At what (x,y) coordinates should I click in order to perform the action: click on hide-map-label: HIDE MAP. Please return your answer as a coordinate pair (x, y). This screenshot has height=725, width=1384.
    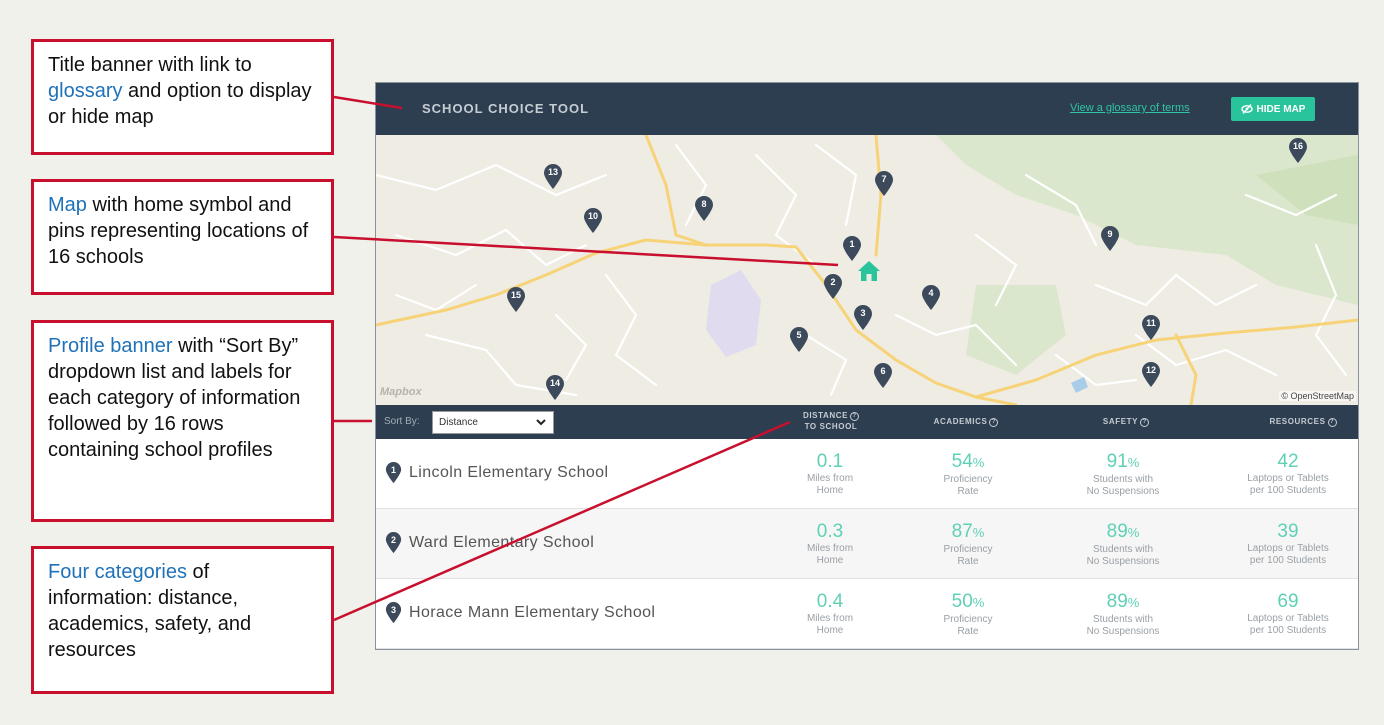
    Looking at the image, I should click on (1281, 109).